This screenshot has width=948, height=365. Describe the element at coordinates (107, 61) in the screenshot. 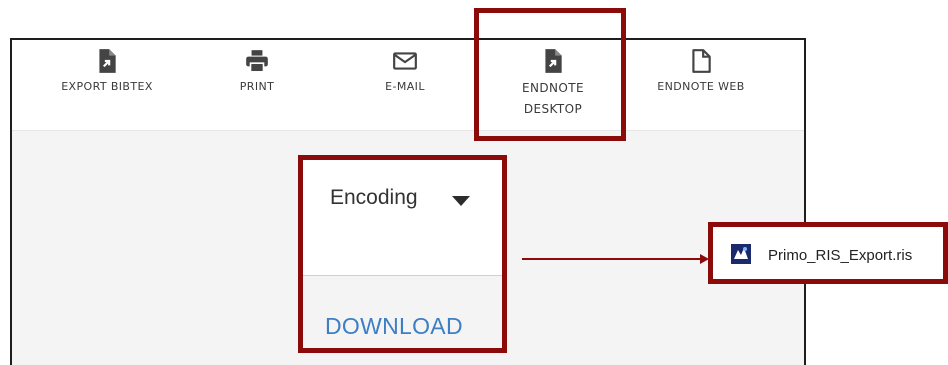

I see `export-file-icon` at that location.